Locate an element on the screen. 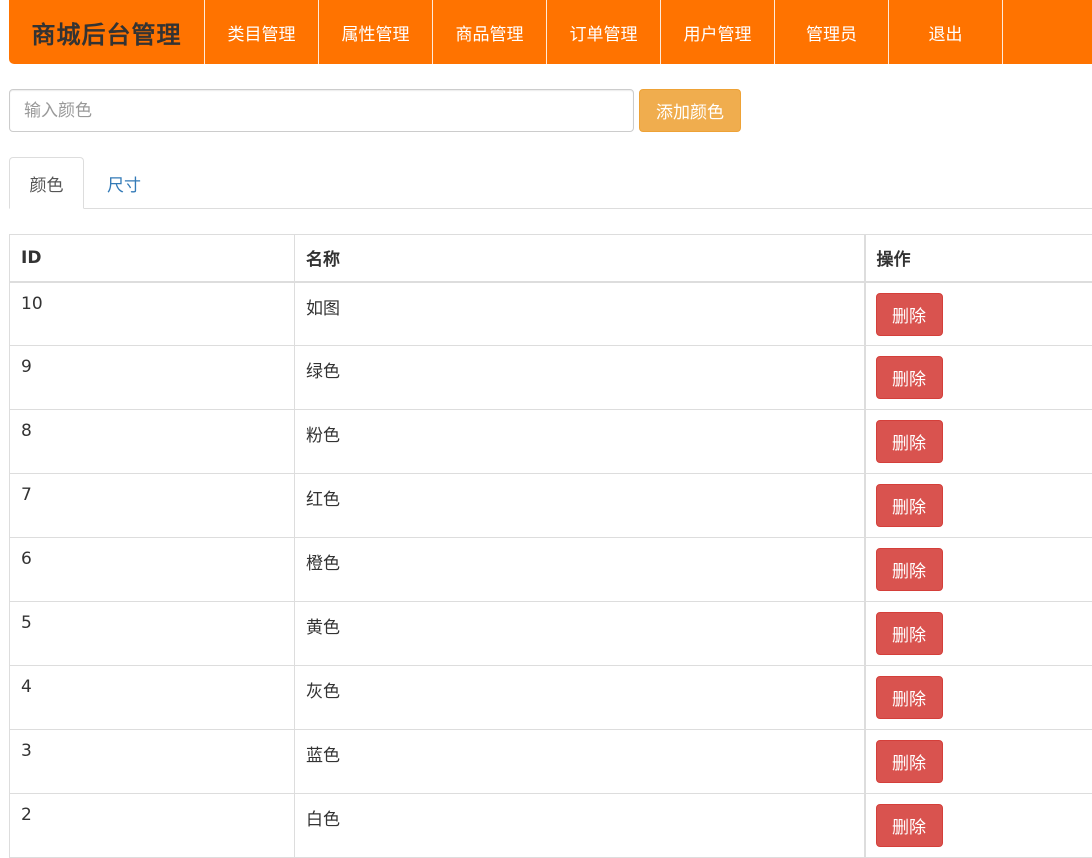 The height and width of the screenshot is (858, 1092). cell-id: 8 is located at coordinates (152, 441).